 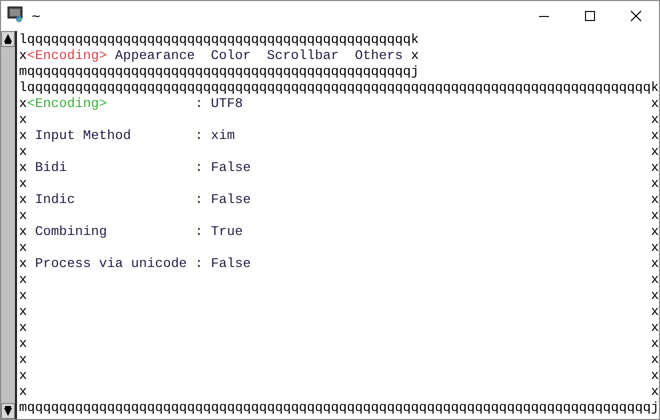 What do you see at coordinates (590, 16) in the screenshot?
I see `maximize-icon` at bounding box center [590, 16].